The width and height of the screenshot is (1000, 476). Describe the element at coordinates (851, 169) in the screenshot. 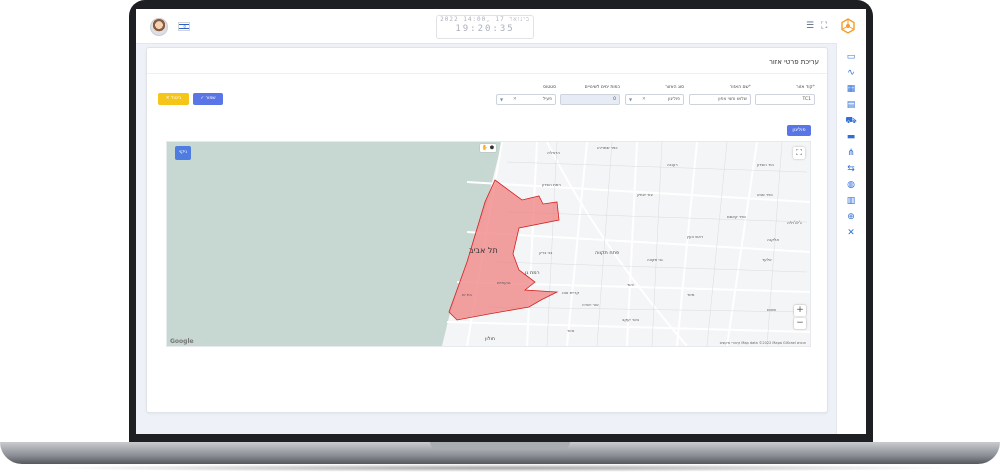

I see `sidebar-transfer-icon: ⇆` at that location.